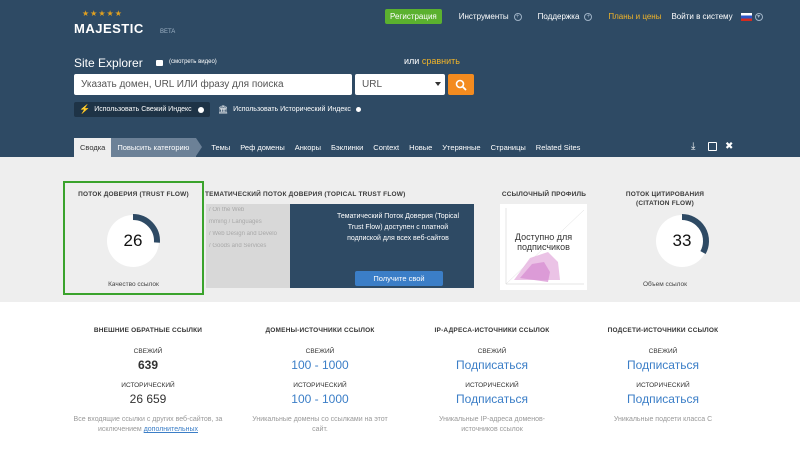  I want to click on caret-down-icon, so click(438, 84).